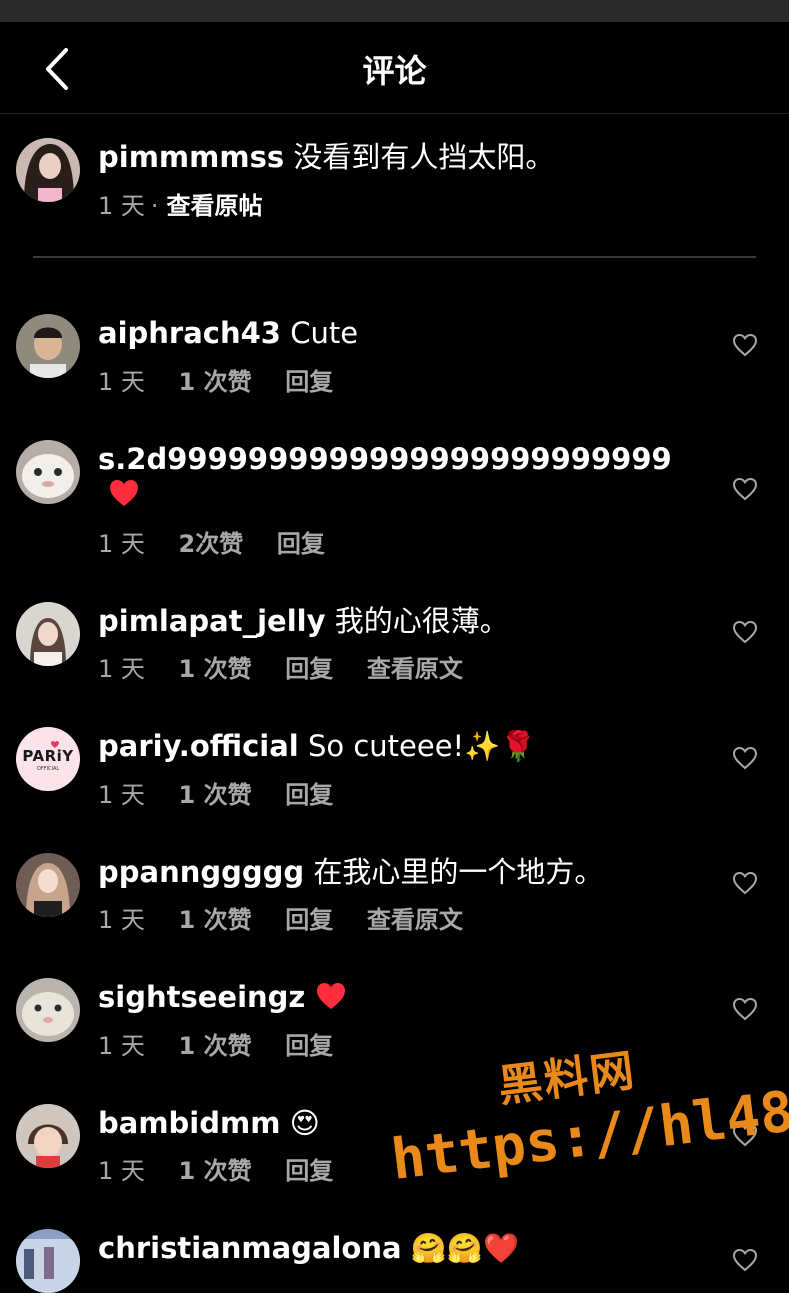 The image size is (789, 1293). I want to click on brand-logo-text: PARiY, so click(48, 756).